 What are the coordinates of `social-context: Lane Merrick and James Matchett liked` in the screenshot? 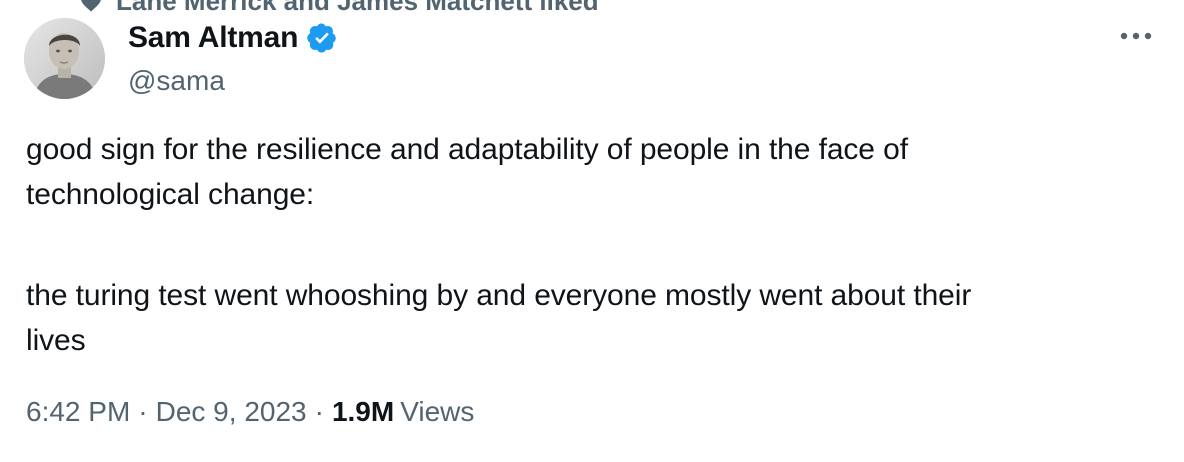 It's located at (338, 8).